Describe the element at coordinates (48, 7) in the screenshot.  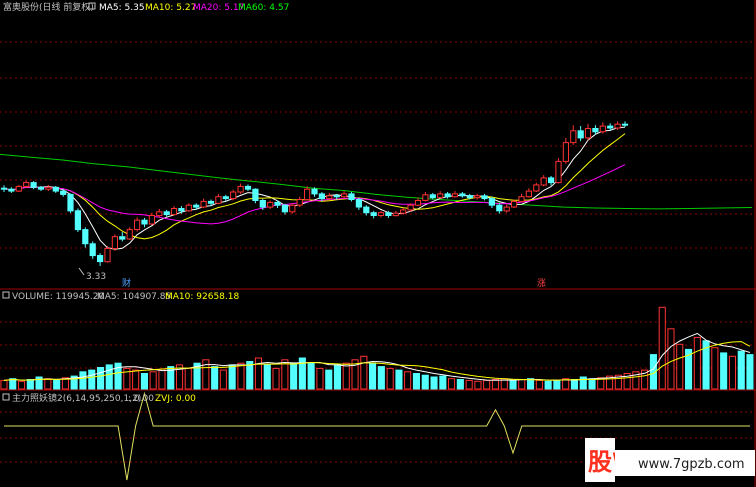
I see `stock-title: 富奥股份(日线 前复权)` at that location.